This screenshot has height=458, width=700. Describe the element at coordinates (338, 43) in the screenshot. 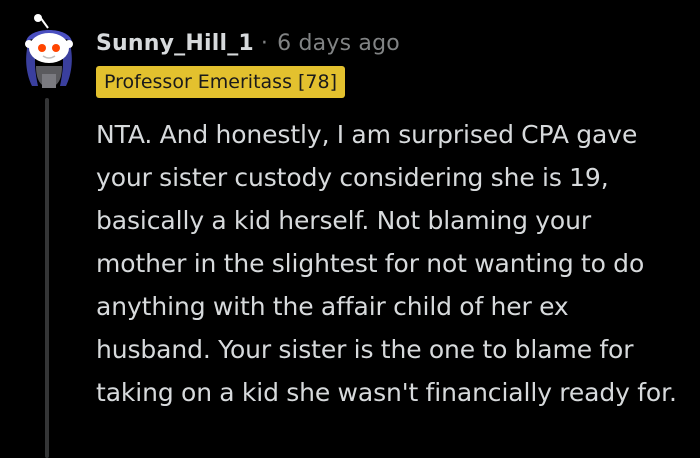

I see `comment-timestamp: 6 days ago` at that location.